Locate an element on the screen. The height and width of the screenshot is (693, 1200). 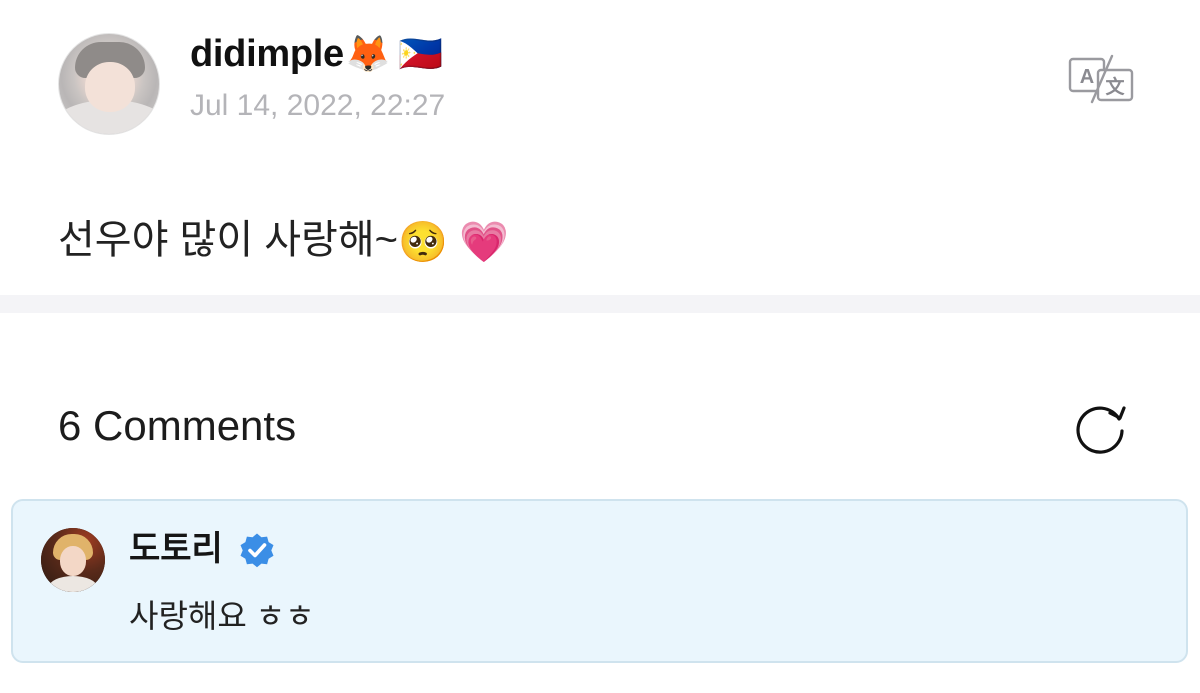
fox-emoji: 🦊 is located at coordinates (368, 53).